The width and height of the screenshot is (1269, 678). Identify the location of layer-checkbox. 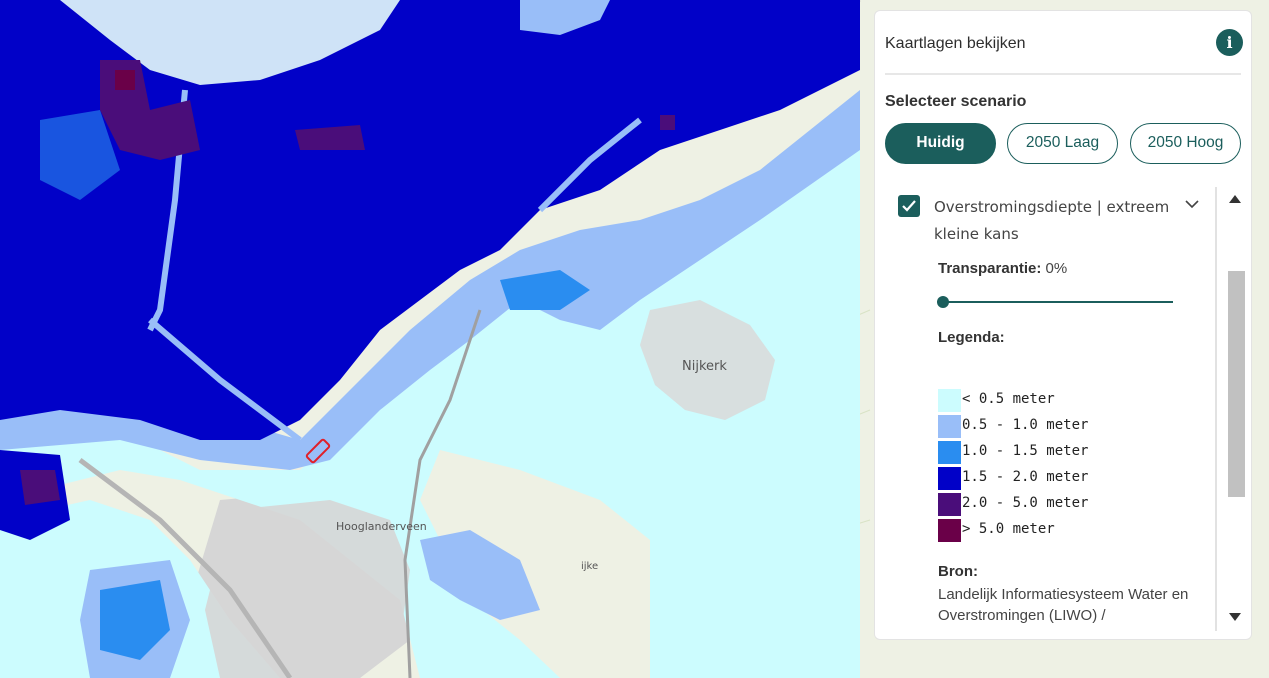
(909, 206).